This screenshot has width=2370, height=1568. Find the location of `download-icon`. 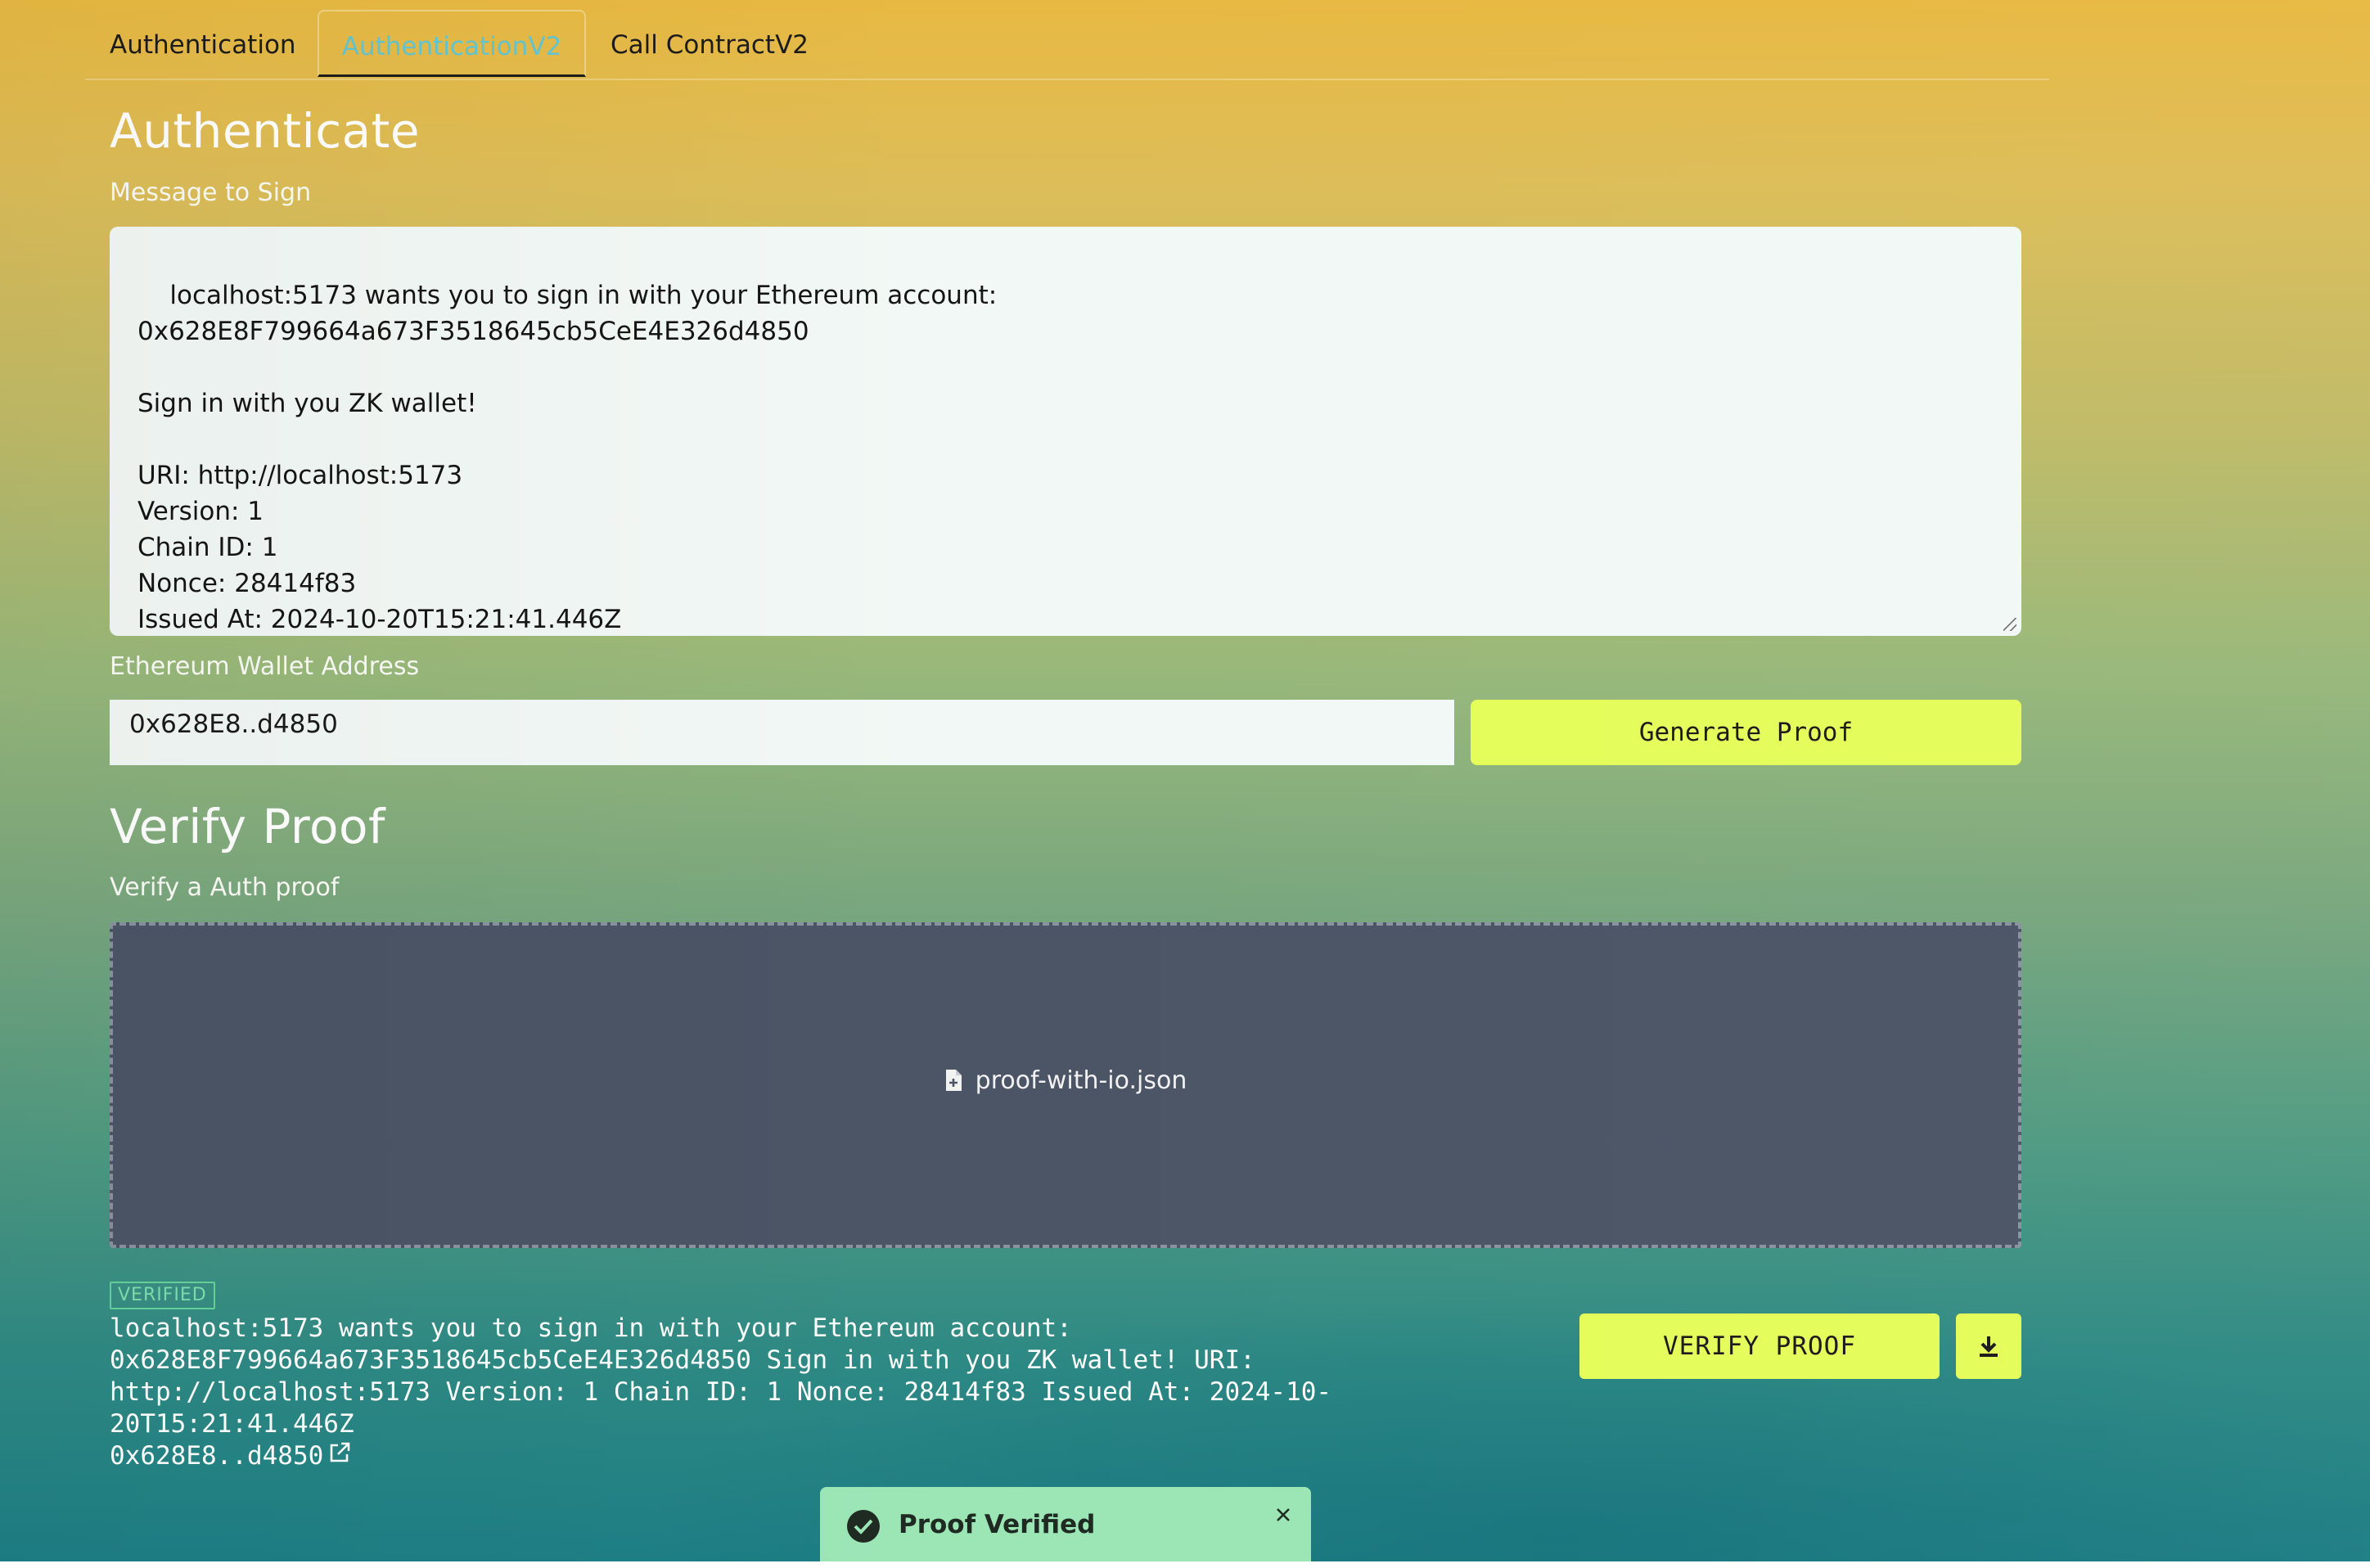

download-icon is located at coordinates (1989, 1346).